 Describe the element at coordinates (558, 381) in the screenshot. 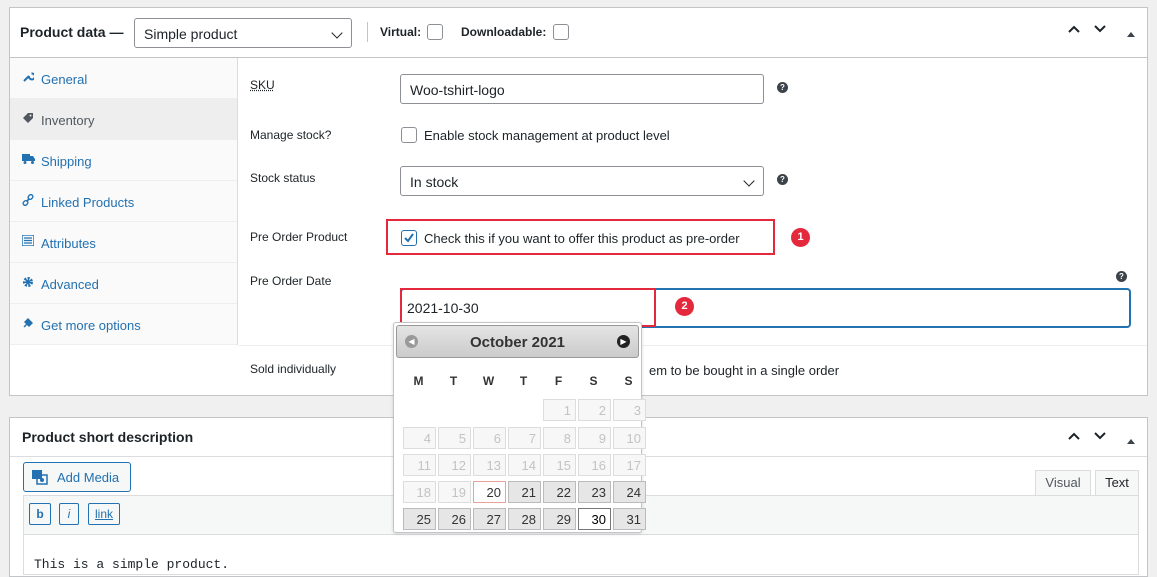

I see `weekday-header: F` at that location.